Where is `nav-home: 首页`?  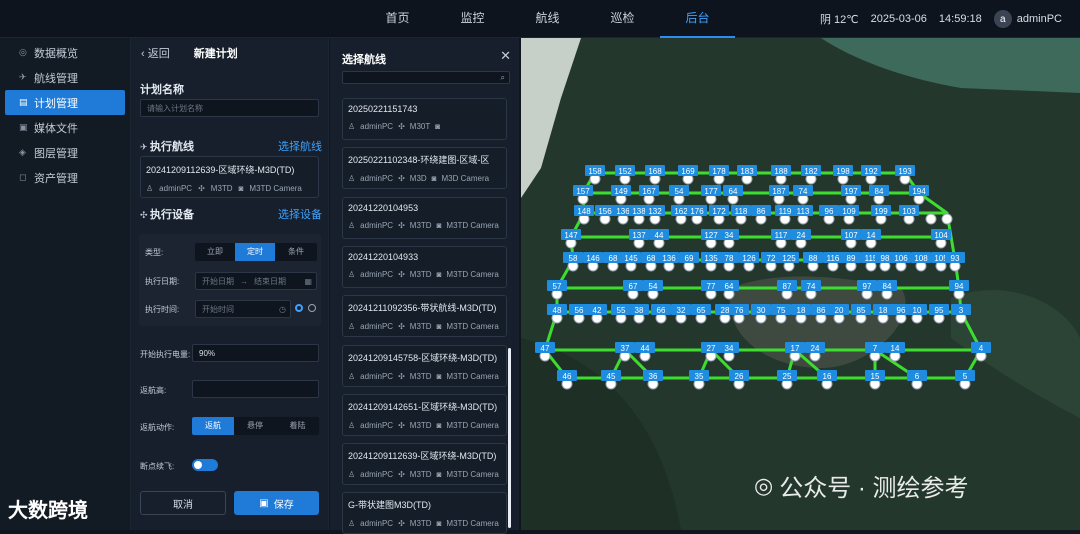
nav-home: 首页 is located at coordinates (397, 19).